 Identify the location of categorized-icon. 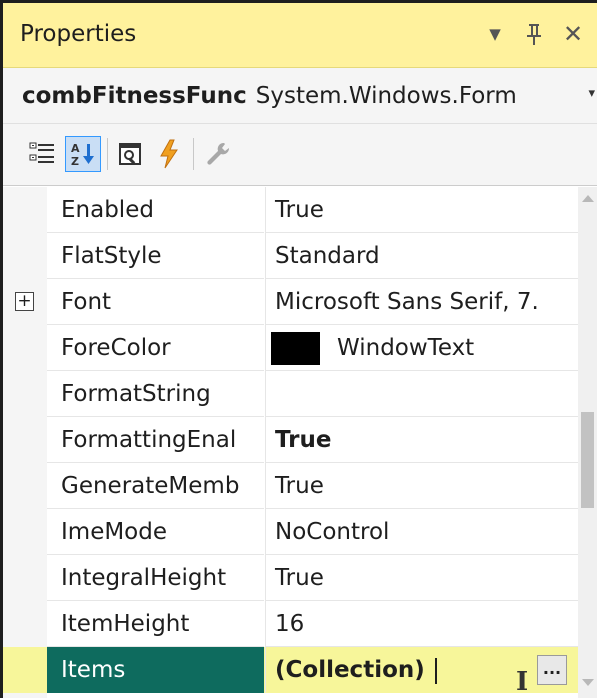
(43, 154).